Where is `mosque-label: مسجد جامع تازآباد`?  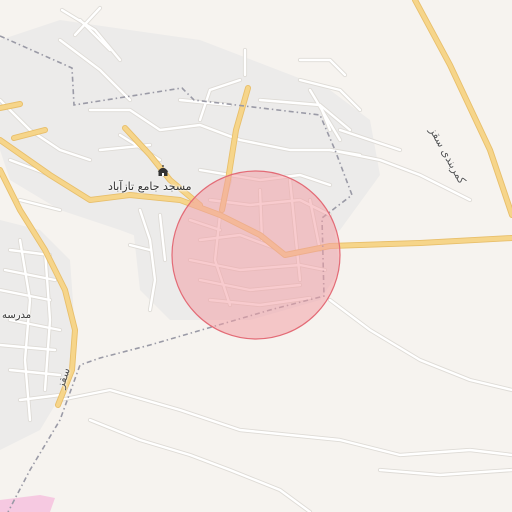 mosque-label: مسجد جامع تازآباد is located at coordinates (150, 186).